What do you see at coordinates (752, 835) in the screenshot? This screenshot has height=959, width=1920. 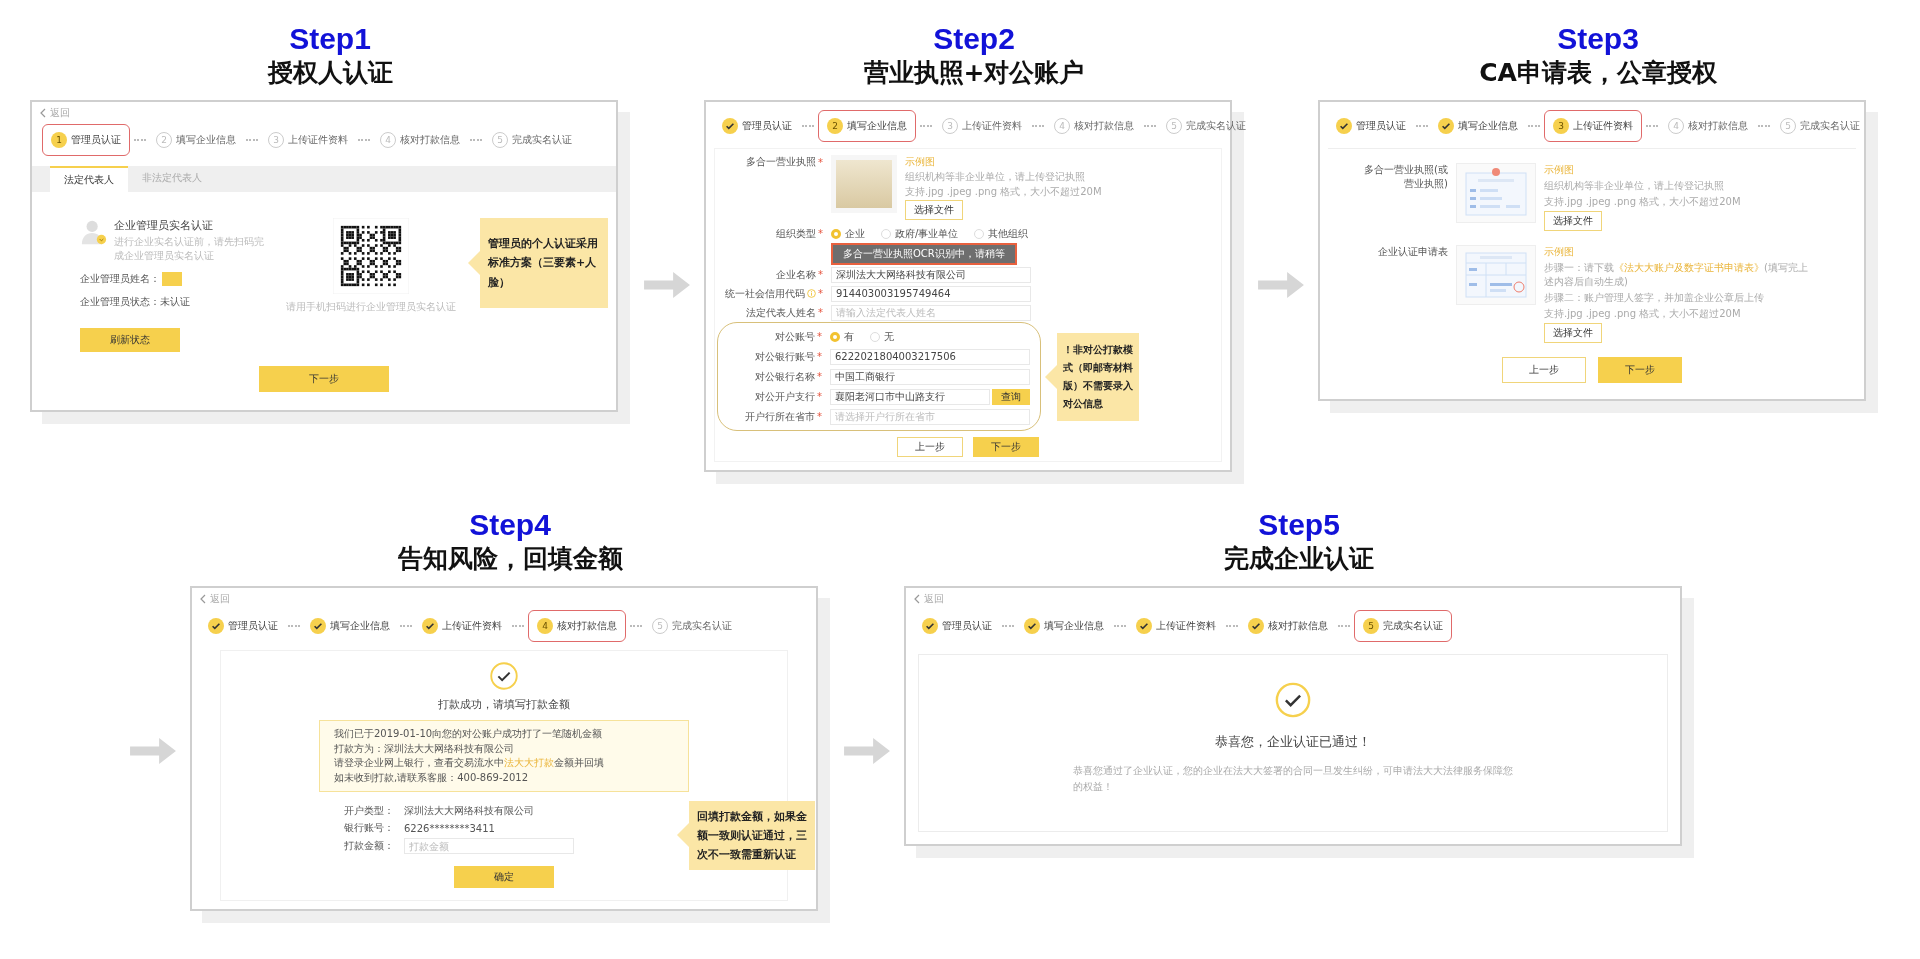 I see `callout: 回填打款金额，如果金额一致则认证通过，三次不一致需重新认证` at bounding box center [752, 835].